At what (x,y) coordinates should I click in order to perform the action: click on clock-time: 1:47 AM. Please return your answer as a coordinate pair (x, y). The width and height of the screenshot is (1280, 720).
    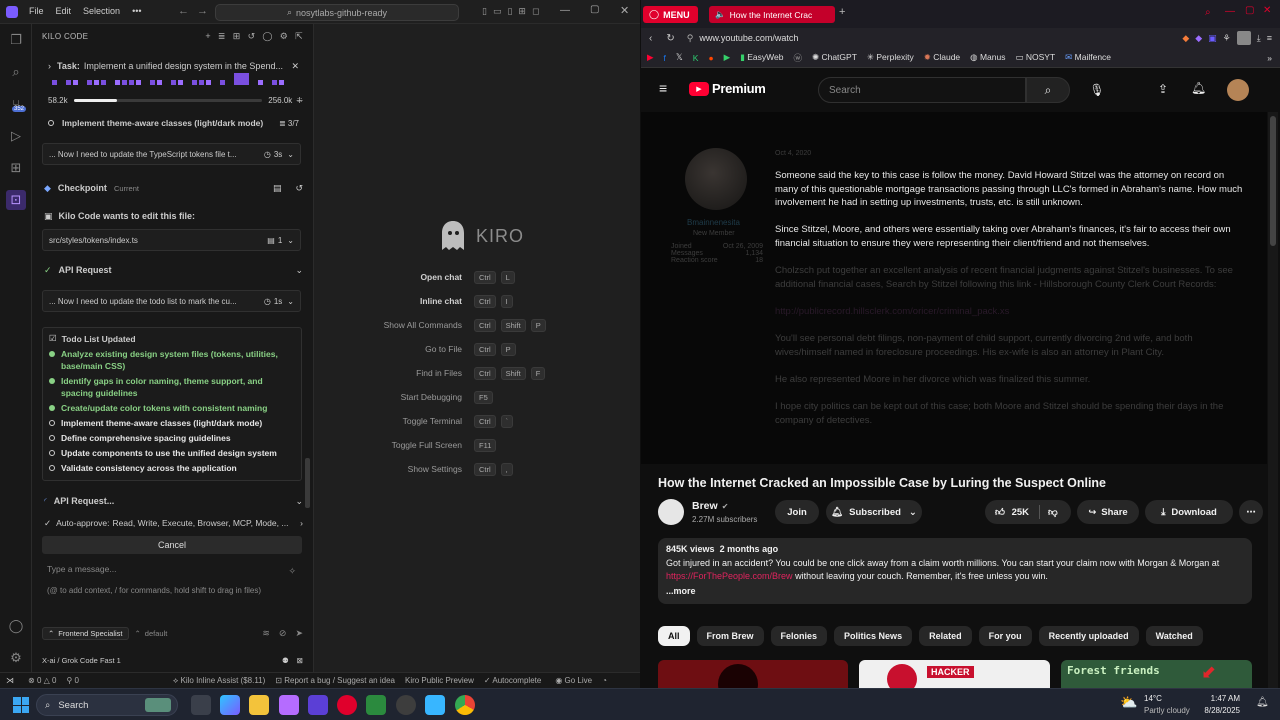
    Looking at the image, I should click on (1224, 698).